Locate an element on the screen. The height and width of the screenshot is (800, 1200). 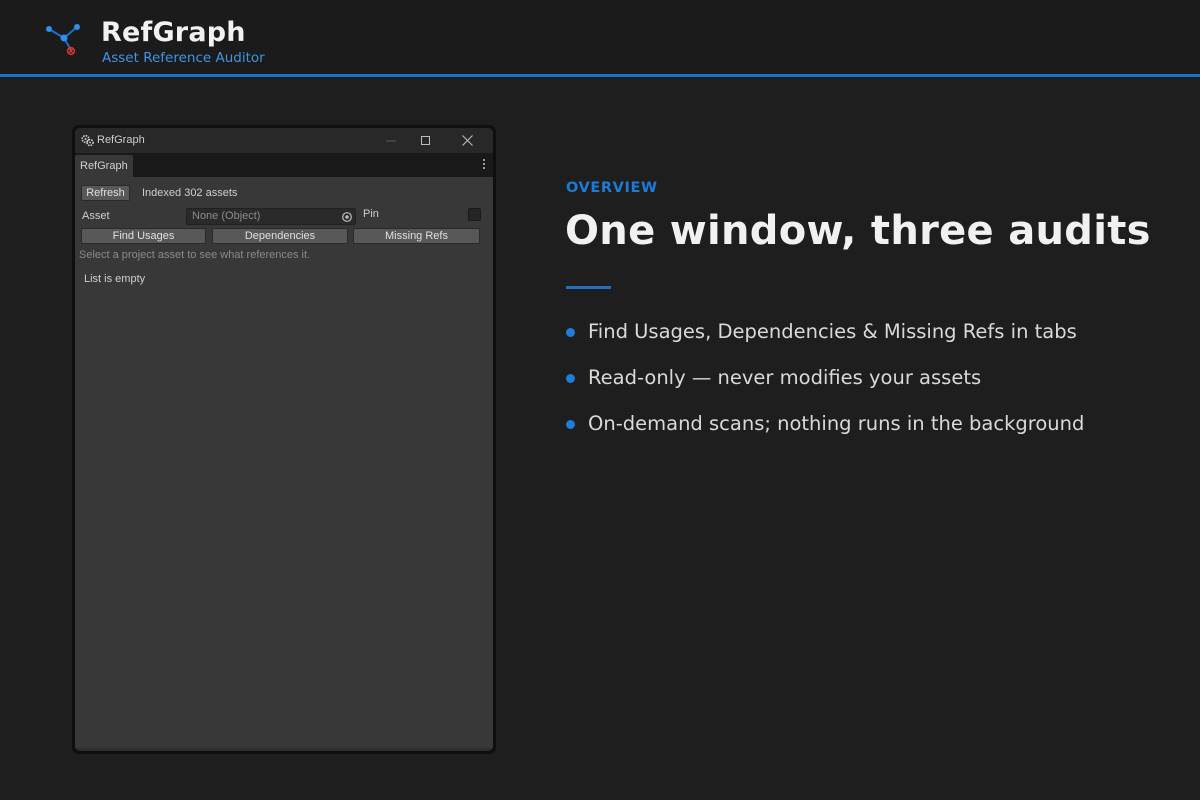
section-headline: One window, three audits is located at coordinates (858, 231).